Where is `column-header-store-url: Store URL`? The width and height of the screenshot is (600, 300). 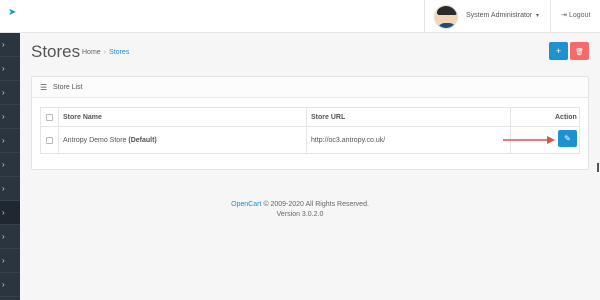
column-header-store-url: Store URL is located at coordinates (328, 117).